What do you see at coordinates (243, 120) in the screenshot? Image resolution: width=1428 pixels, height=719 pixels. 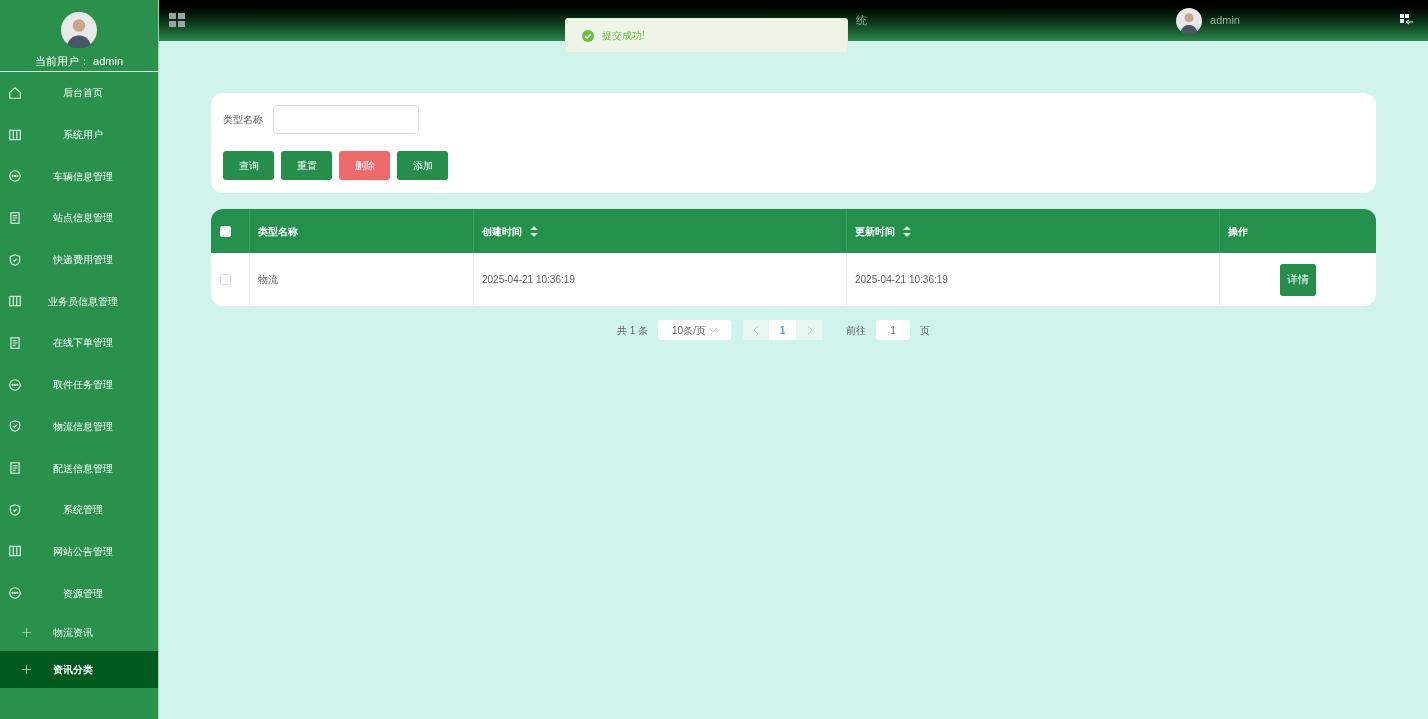 I see `field-label: 类型名称` at bounding box center [243, 120].